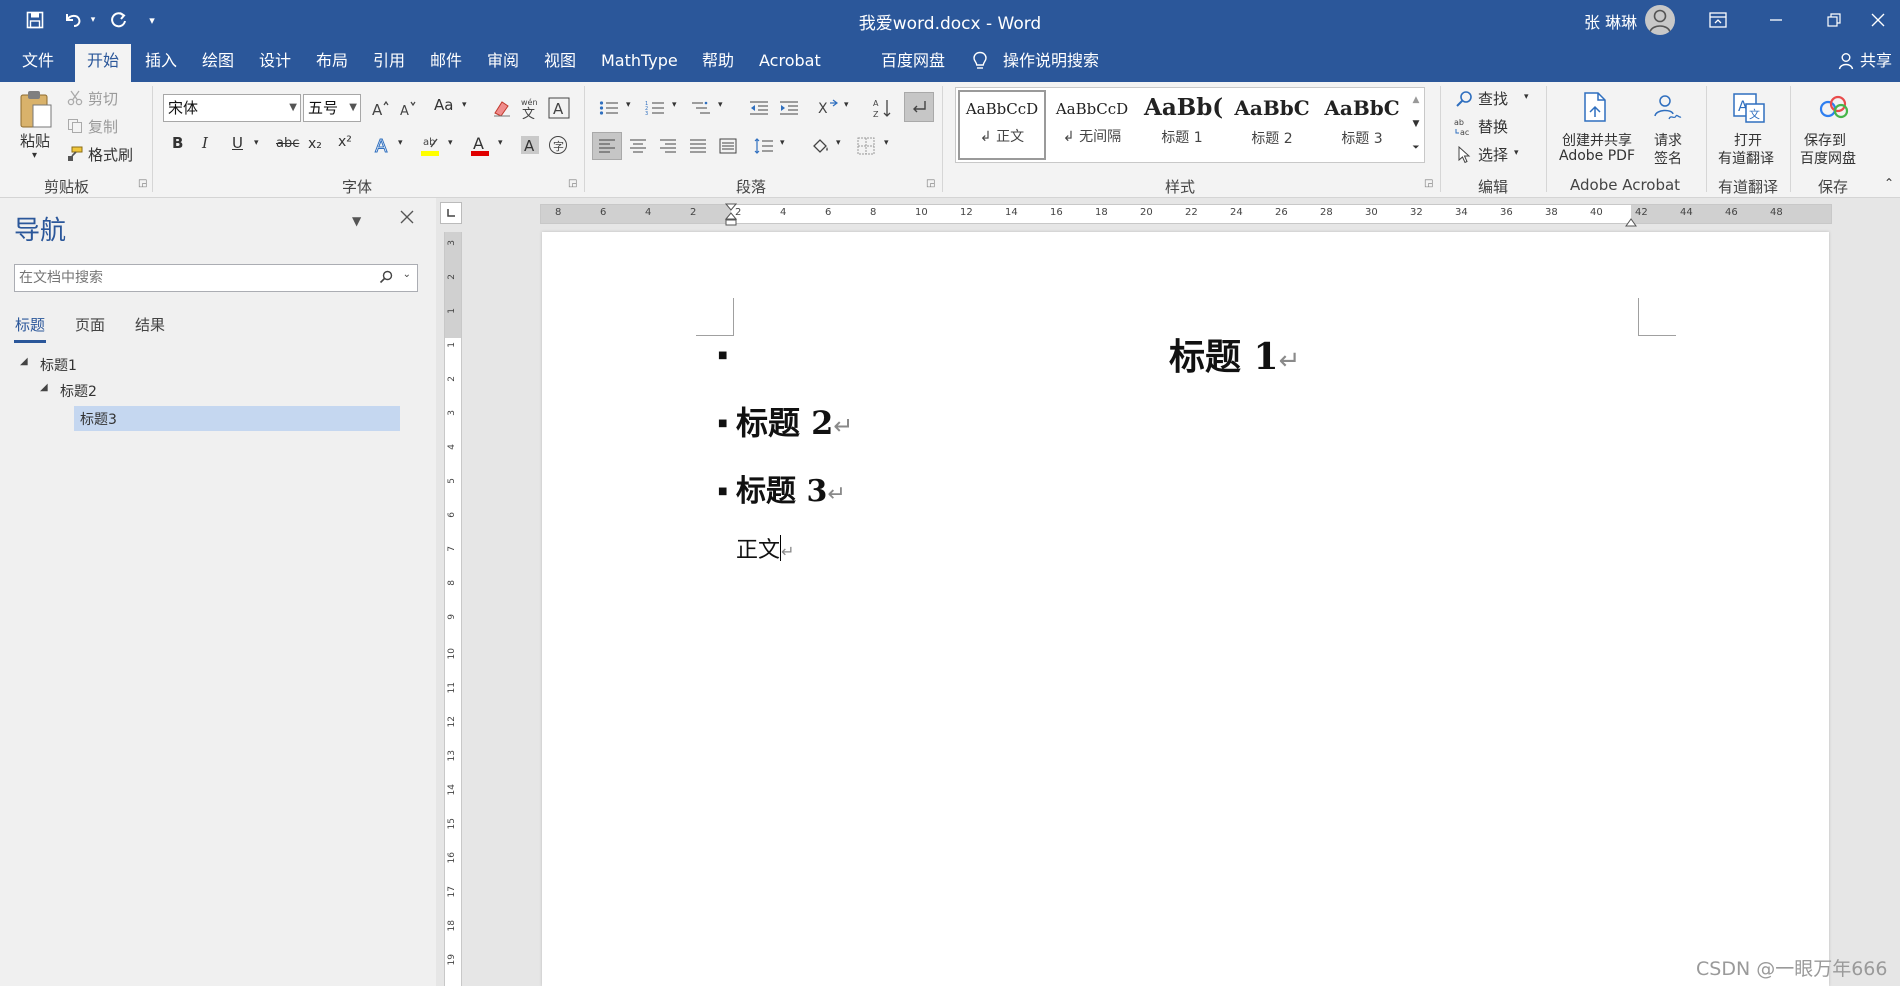 The width and height of the screenshot is (1900, 986). Describe the element at coordinates (982, 61) in the screenshot. I see `lightbulb-icon` at that location.